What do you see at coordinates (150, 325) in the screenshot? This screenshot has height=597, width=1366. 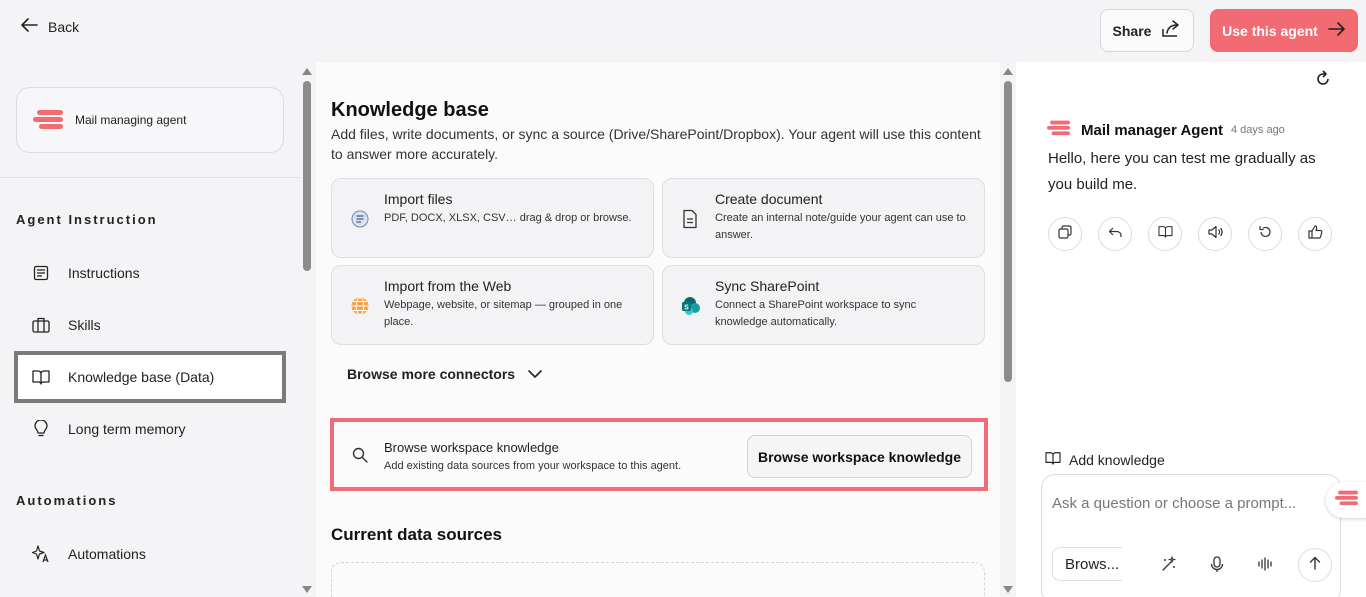 I see `sidebar-item-skills: Skills` at bounding box center [150, 325].